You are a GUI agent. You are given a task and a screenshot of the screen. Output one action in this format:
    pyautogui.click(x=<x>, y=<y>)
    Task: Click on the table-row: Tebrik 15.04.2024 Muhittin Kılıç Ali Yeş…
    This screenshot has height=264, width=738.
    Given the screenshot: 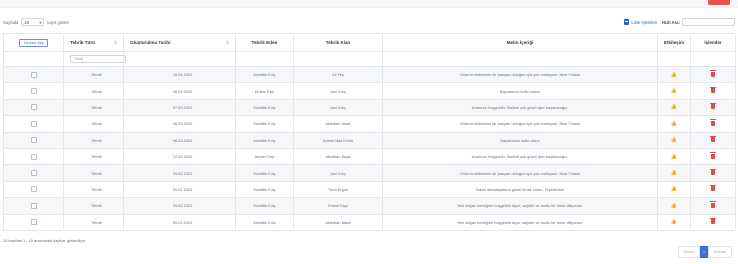 What is the action you would take?
    pyautogui.click(x=369, y=74)
    